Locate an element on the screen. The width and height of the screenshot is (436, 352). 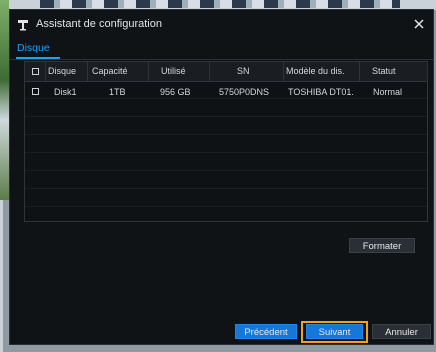
header-used: Utilisé is located at coordinates (173, 71).